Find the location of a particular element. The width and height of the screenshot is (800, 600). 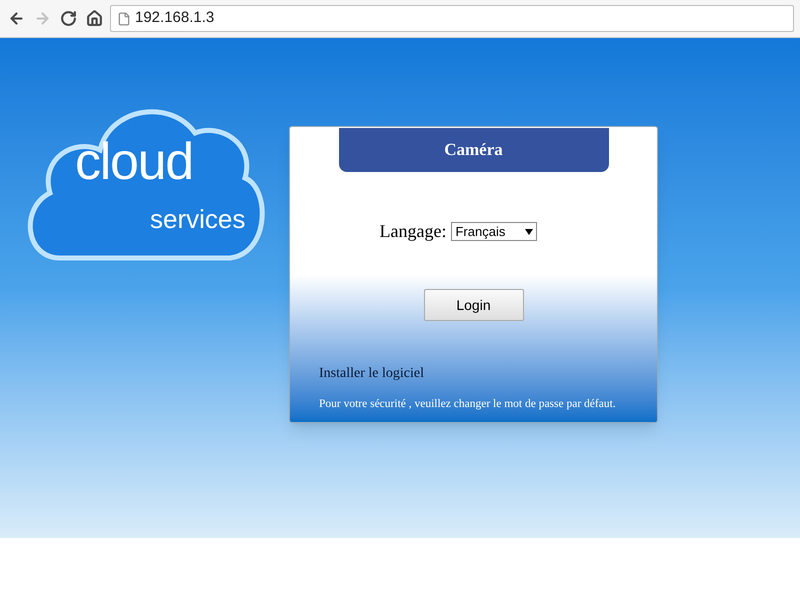

page-icon is located at coordinates (124, 19).